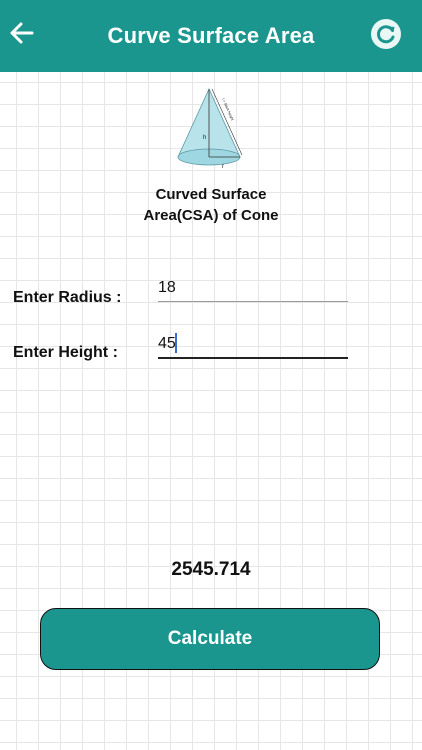 The height and width of the screenshot is (750, 422). Describe the element at coordinates (211, 205) in the screenshot. I see `figure-caption: Curved Surface Area(CSA) of Cone` at that location.